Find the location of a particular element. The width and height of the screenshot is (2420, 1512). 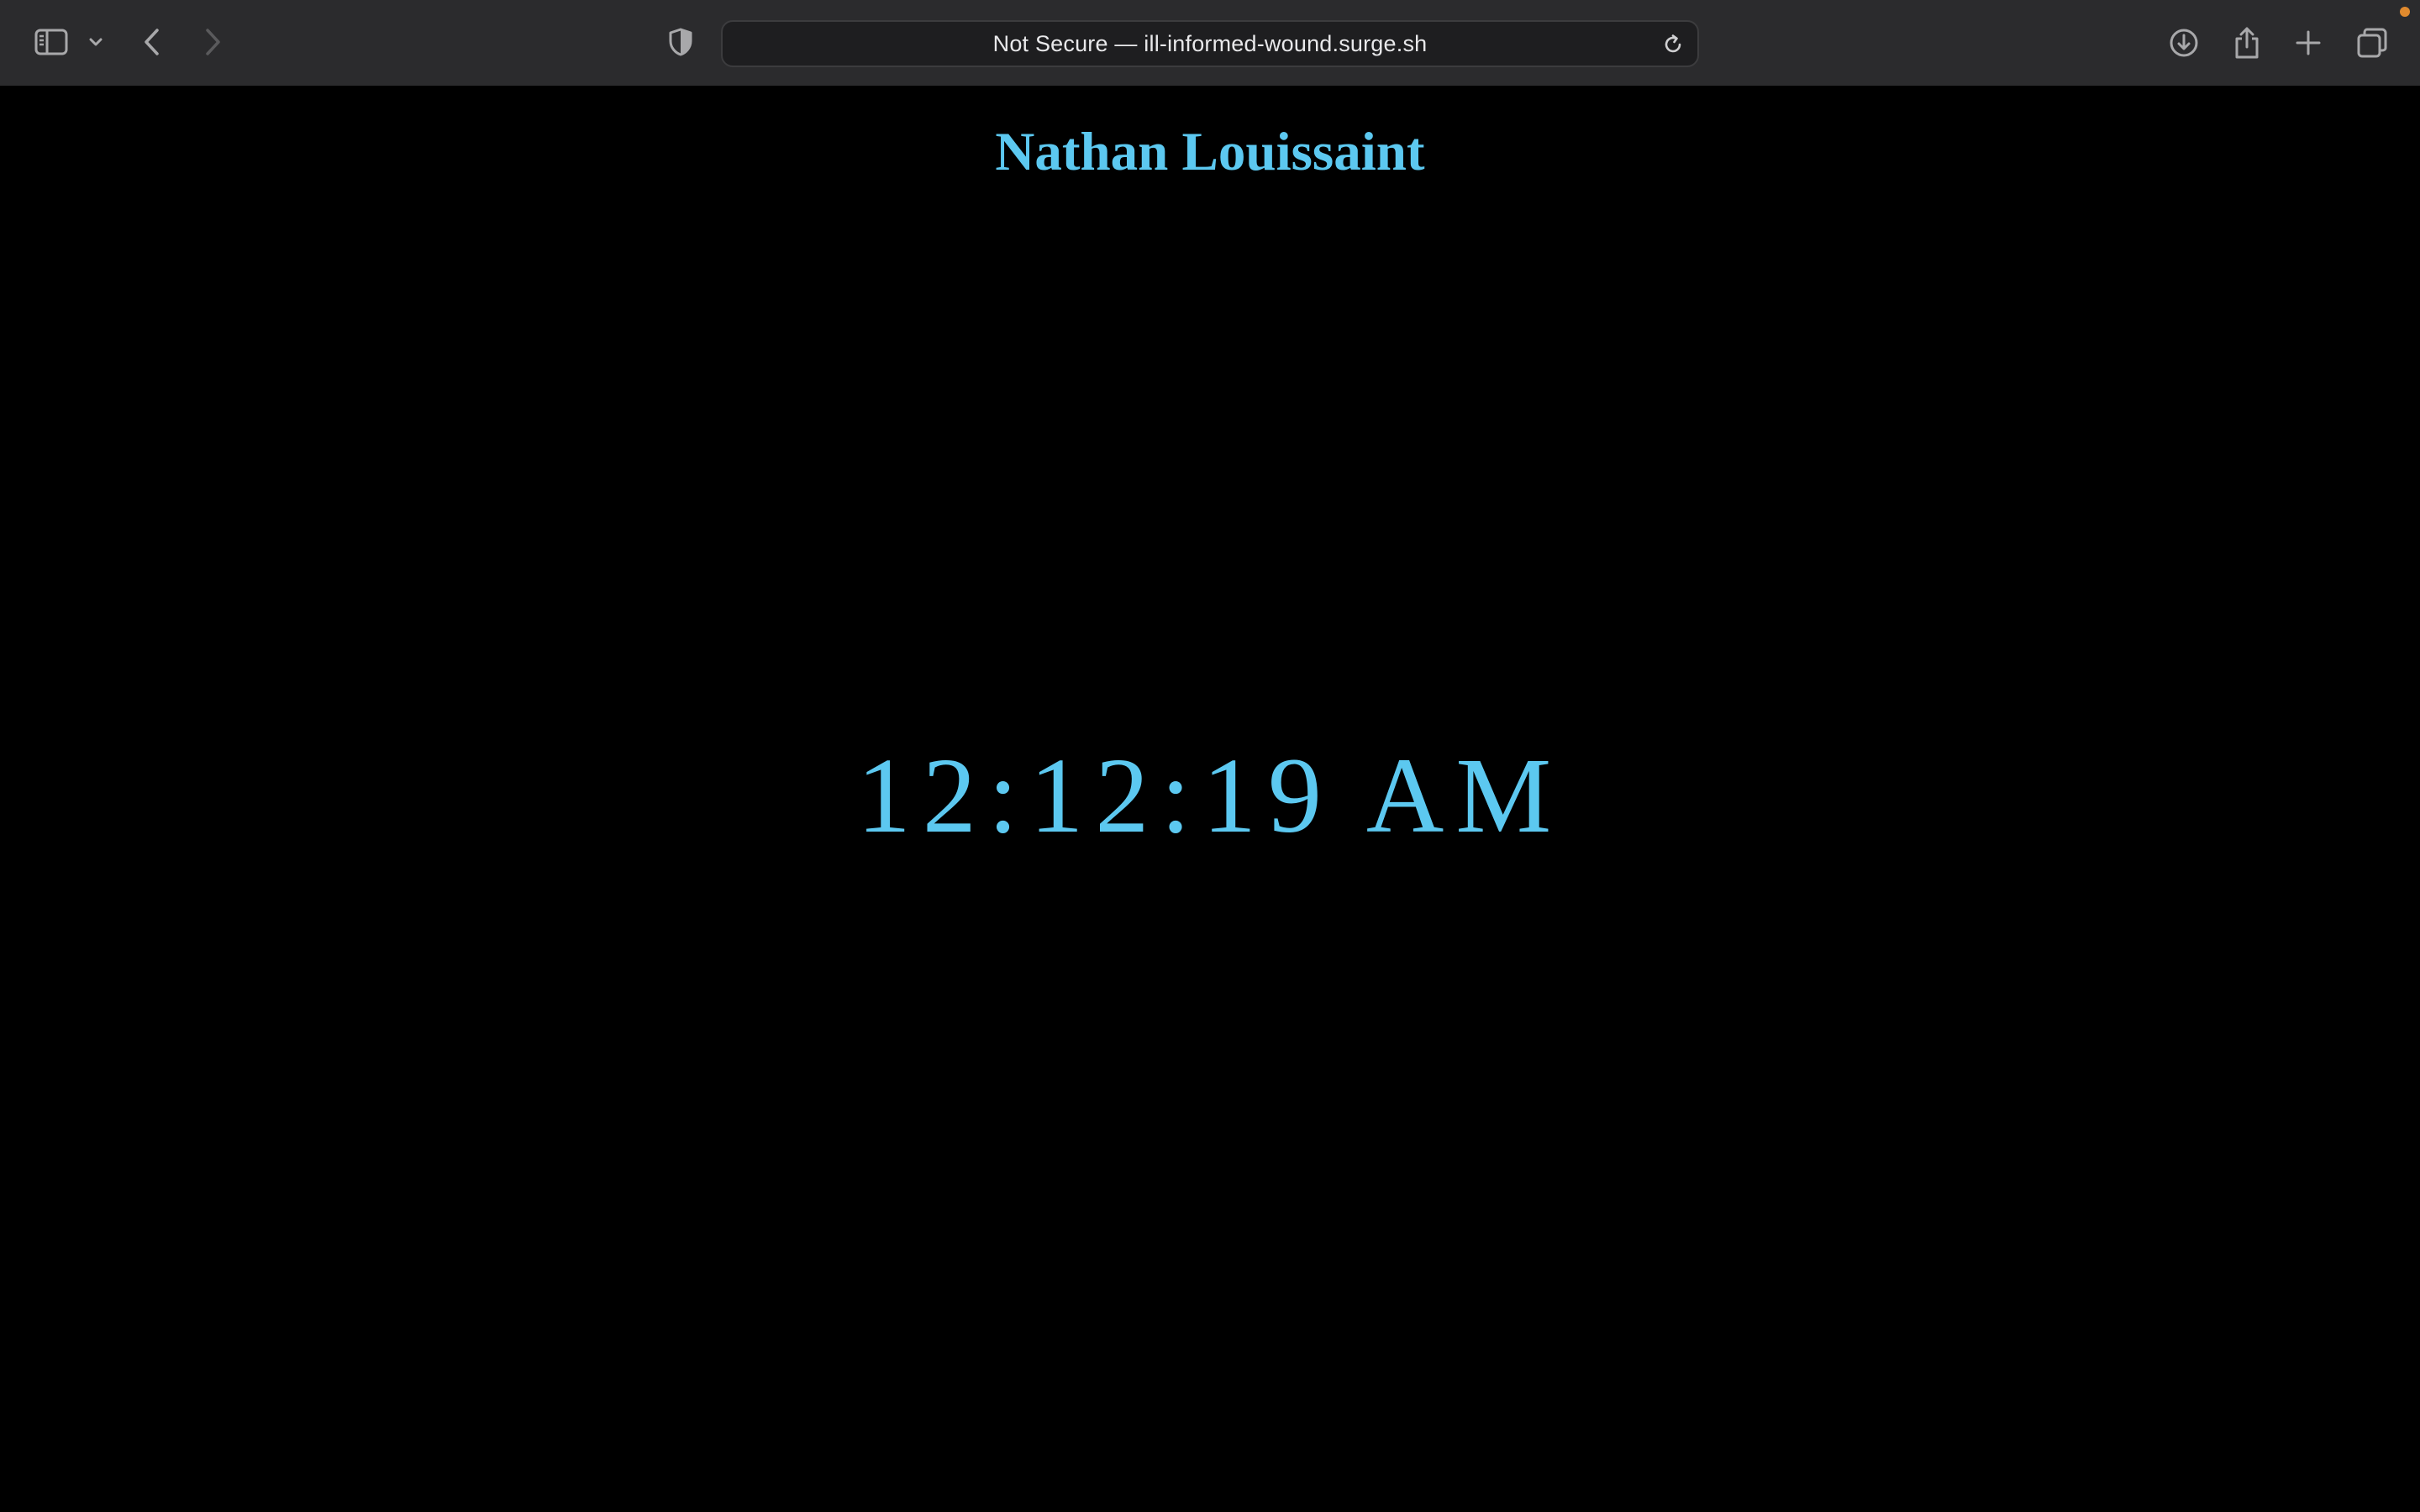

plus-icon is located at coordinates (2308, 42).